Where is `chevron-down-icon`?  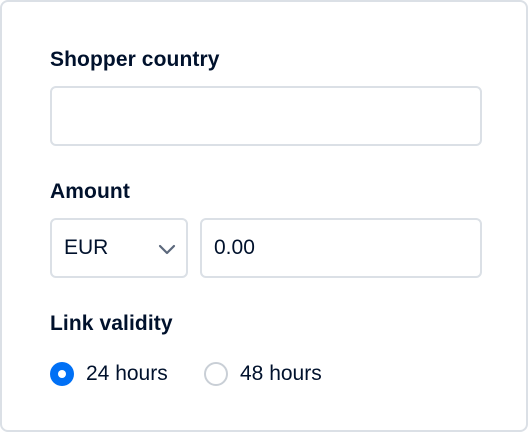 chevron-down-icon is located at coordinates (167, 249).